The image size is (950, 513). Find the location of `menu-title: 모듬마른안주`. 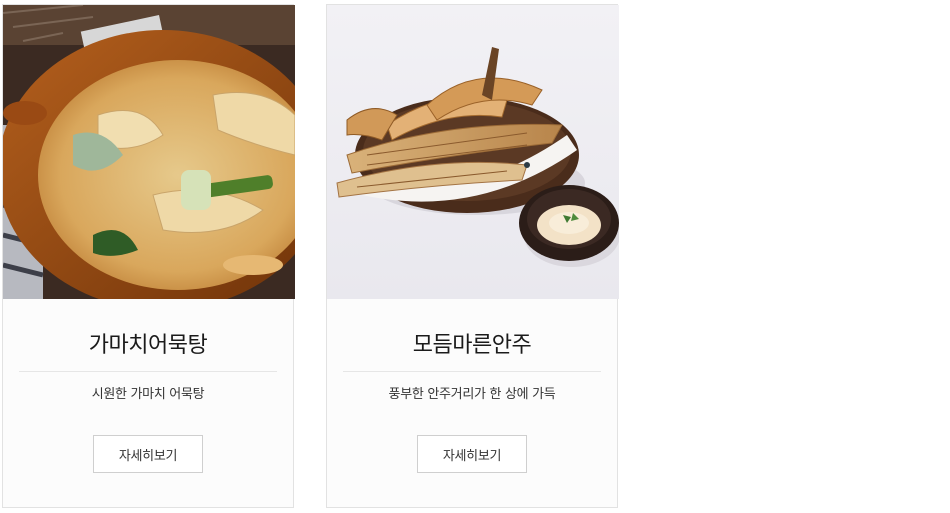

menu-title: 모듬마른안주 is located at coordinates (472, 345).